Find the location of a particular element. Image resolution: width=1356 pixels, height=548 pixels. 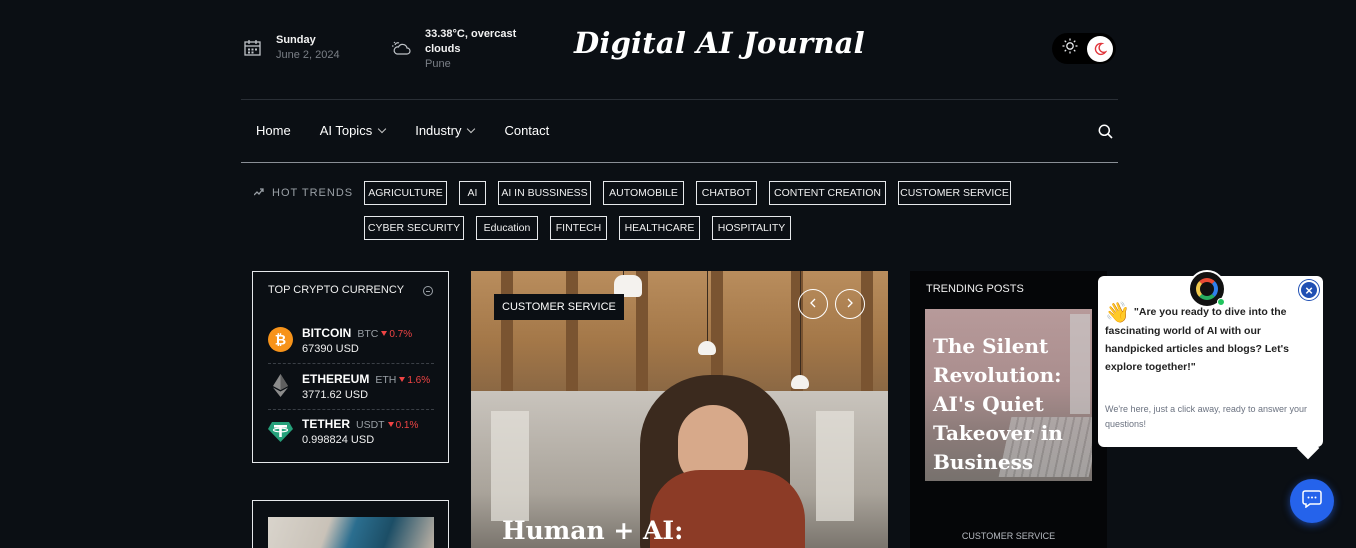

hero-title: Human + AI: is located at coordinates (592, 530).